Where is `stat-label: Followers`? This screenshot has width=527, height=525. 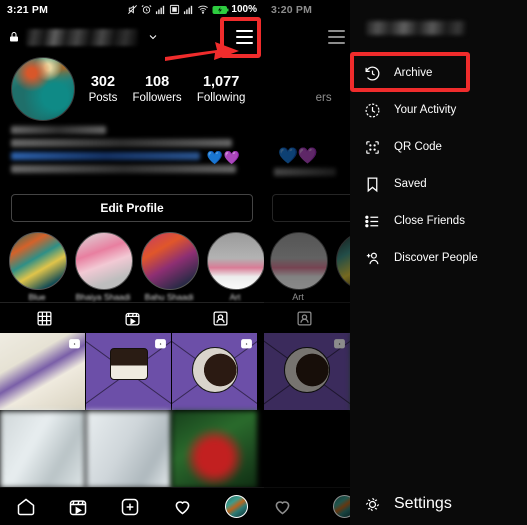 stat-label: Followers is located at coordinates (157, 97).